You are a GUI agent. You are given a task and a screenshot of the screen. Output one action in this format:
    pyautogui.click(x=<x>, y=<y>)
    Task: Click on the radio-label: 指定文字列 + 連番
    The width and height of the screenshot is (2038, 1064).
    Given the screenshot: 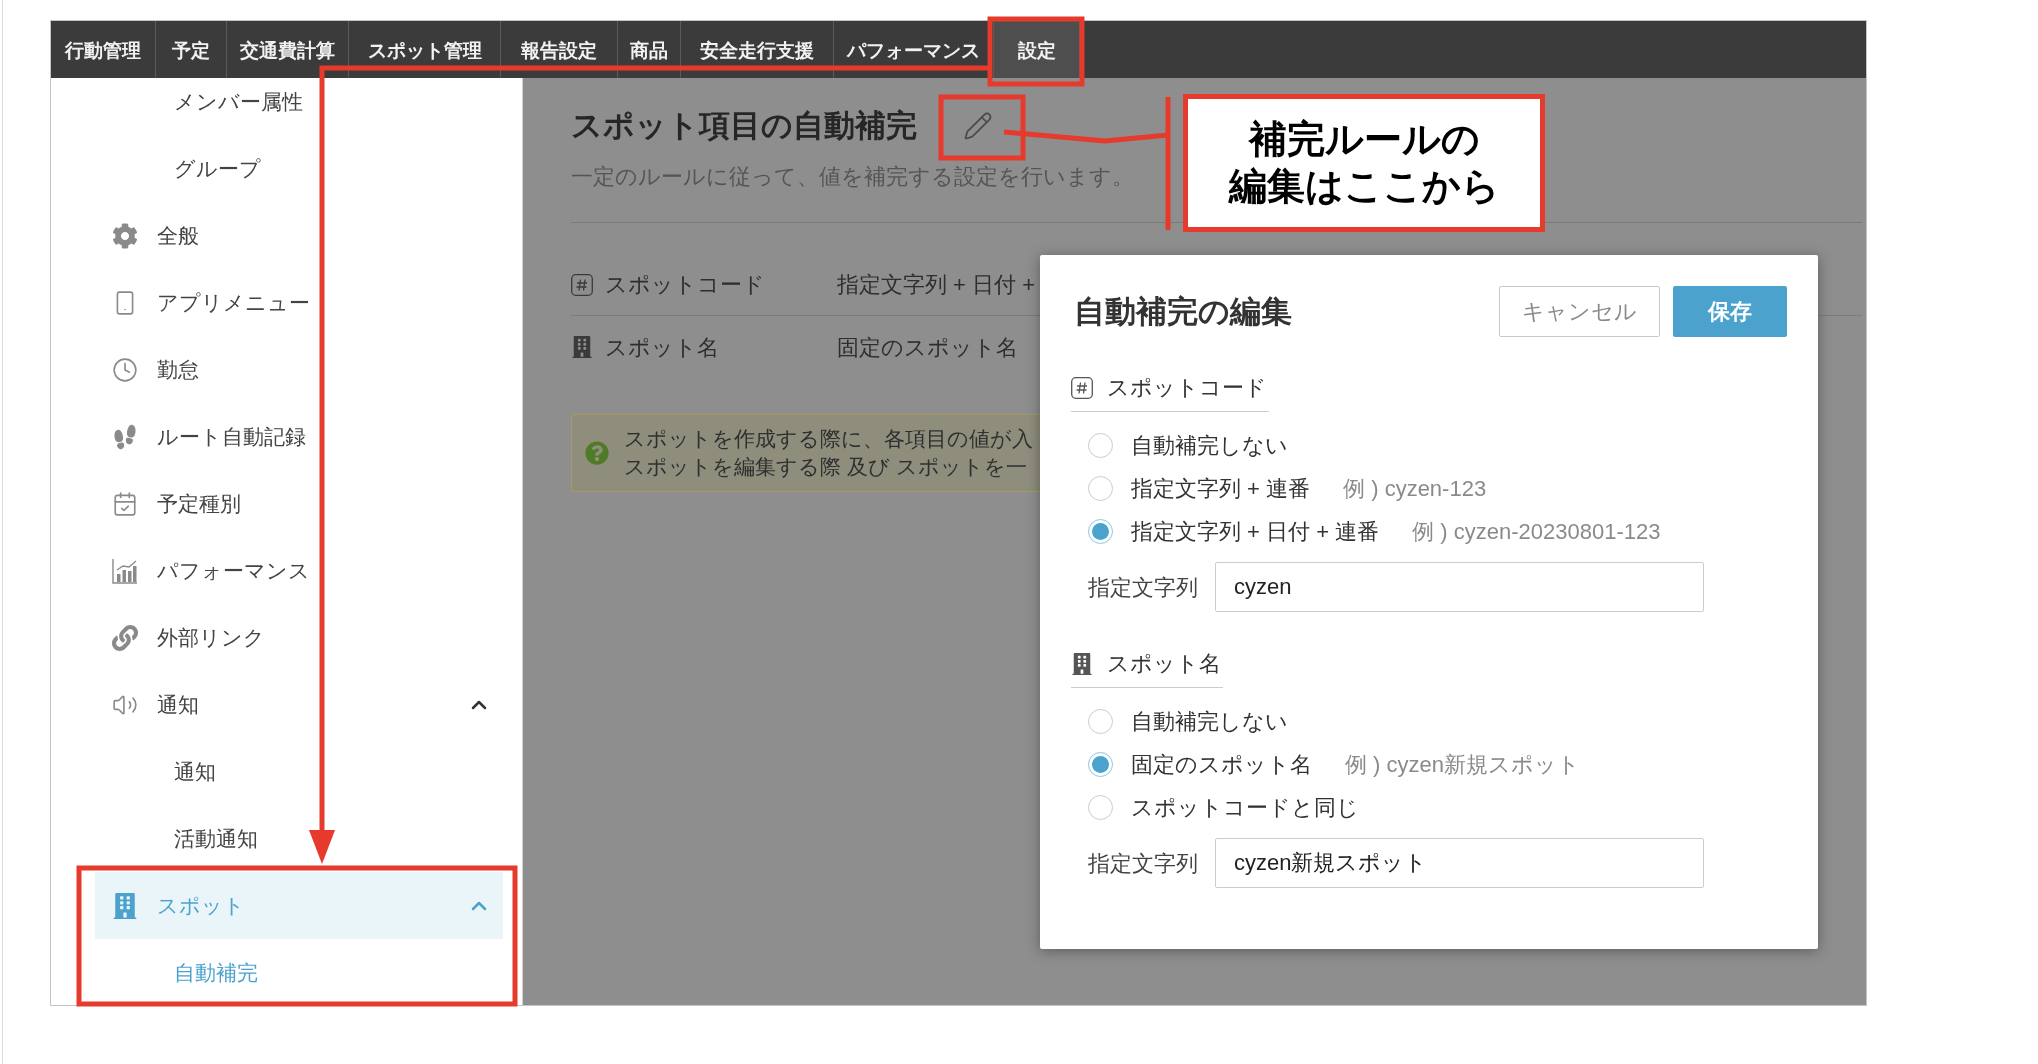 What is the action you would take?
    pyautogui.click(x=1221, y=488)
    